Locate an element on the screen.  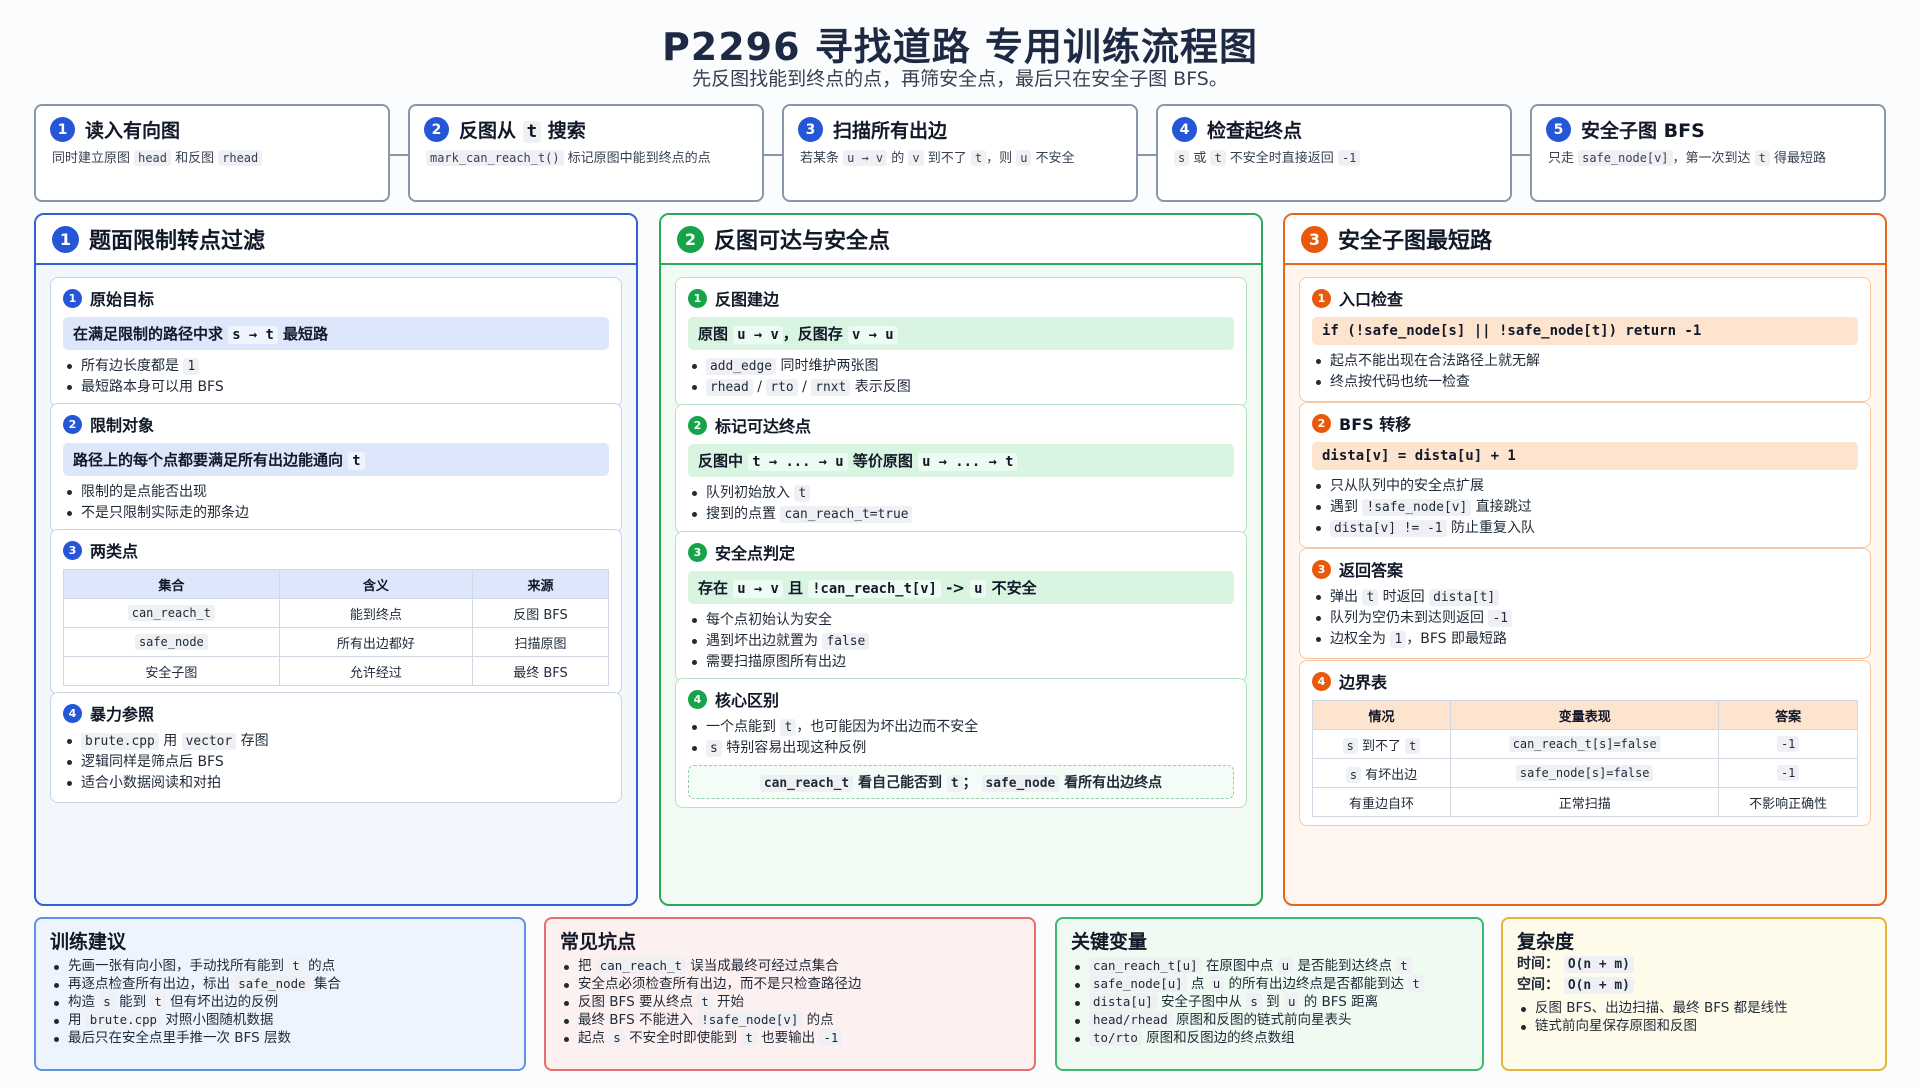
box-title: 复杂度 is located at coordinates (1546, 942).